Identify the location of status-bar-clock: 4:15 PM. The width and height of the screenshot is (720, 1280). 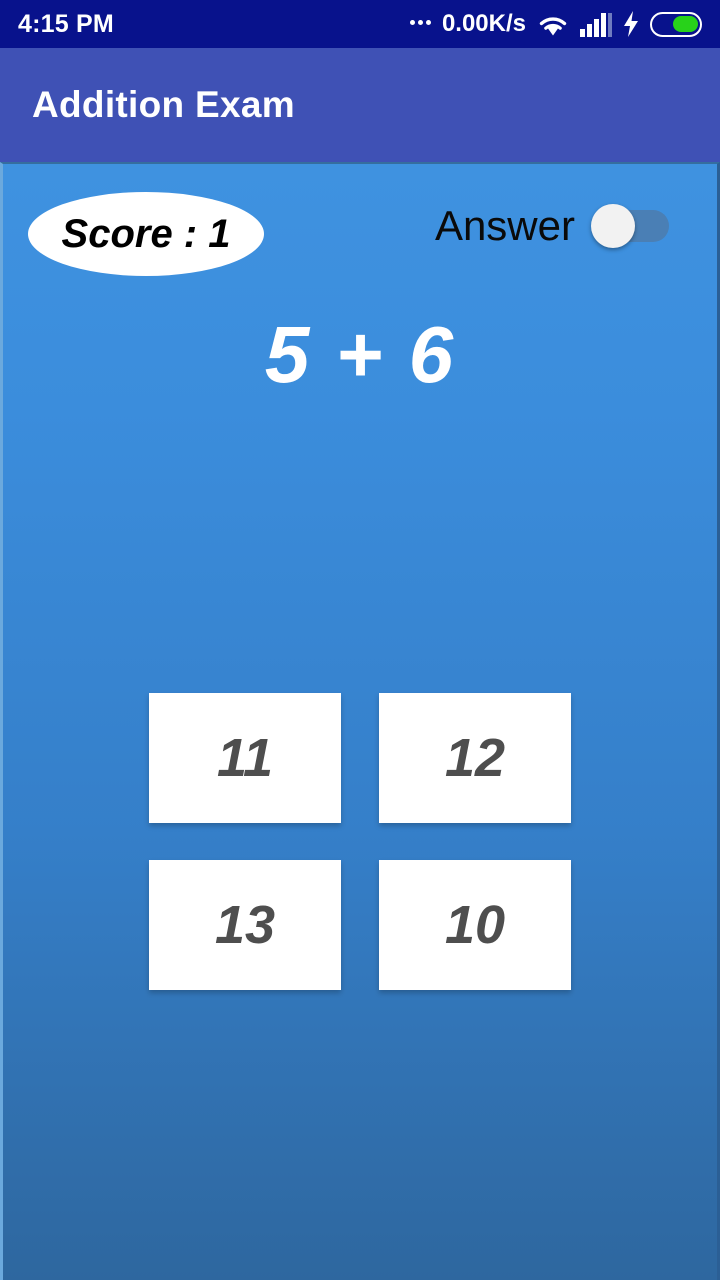
(66, 23).